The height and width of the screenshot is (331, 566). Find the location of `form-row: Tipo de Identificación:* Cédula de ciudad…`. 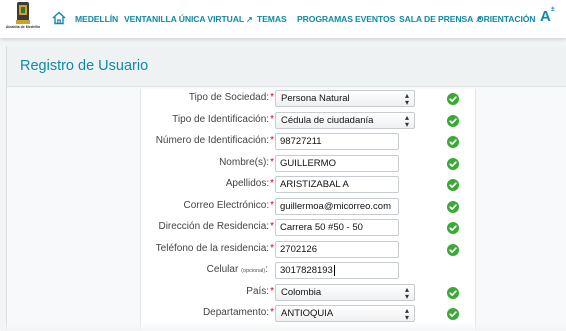

form-row: Tipo de Identificación:* Cédula de ciudad… is located at coordinates (283, 121).